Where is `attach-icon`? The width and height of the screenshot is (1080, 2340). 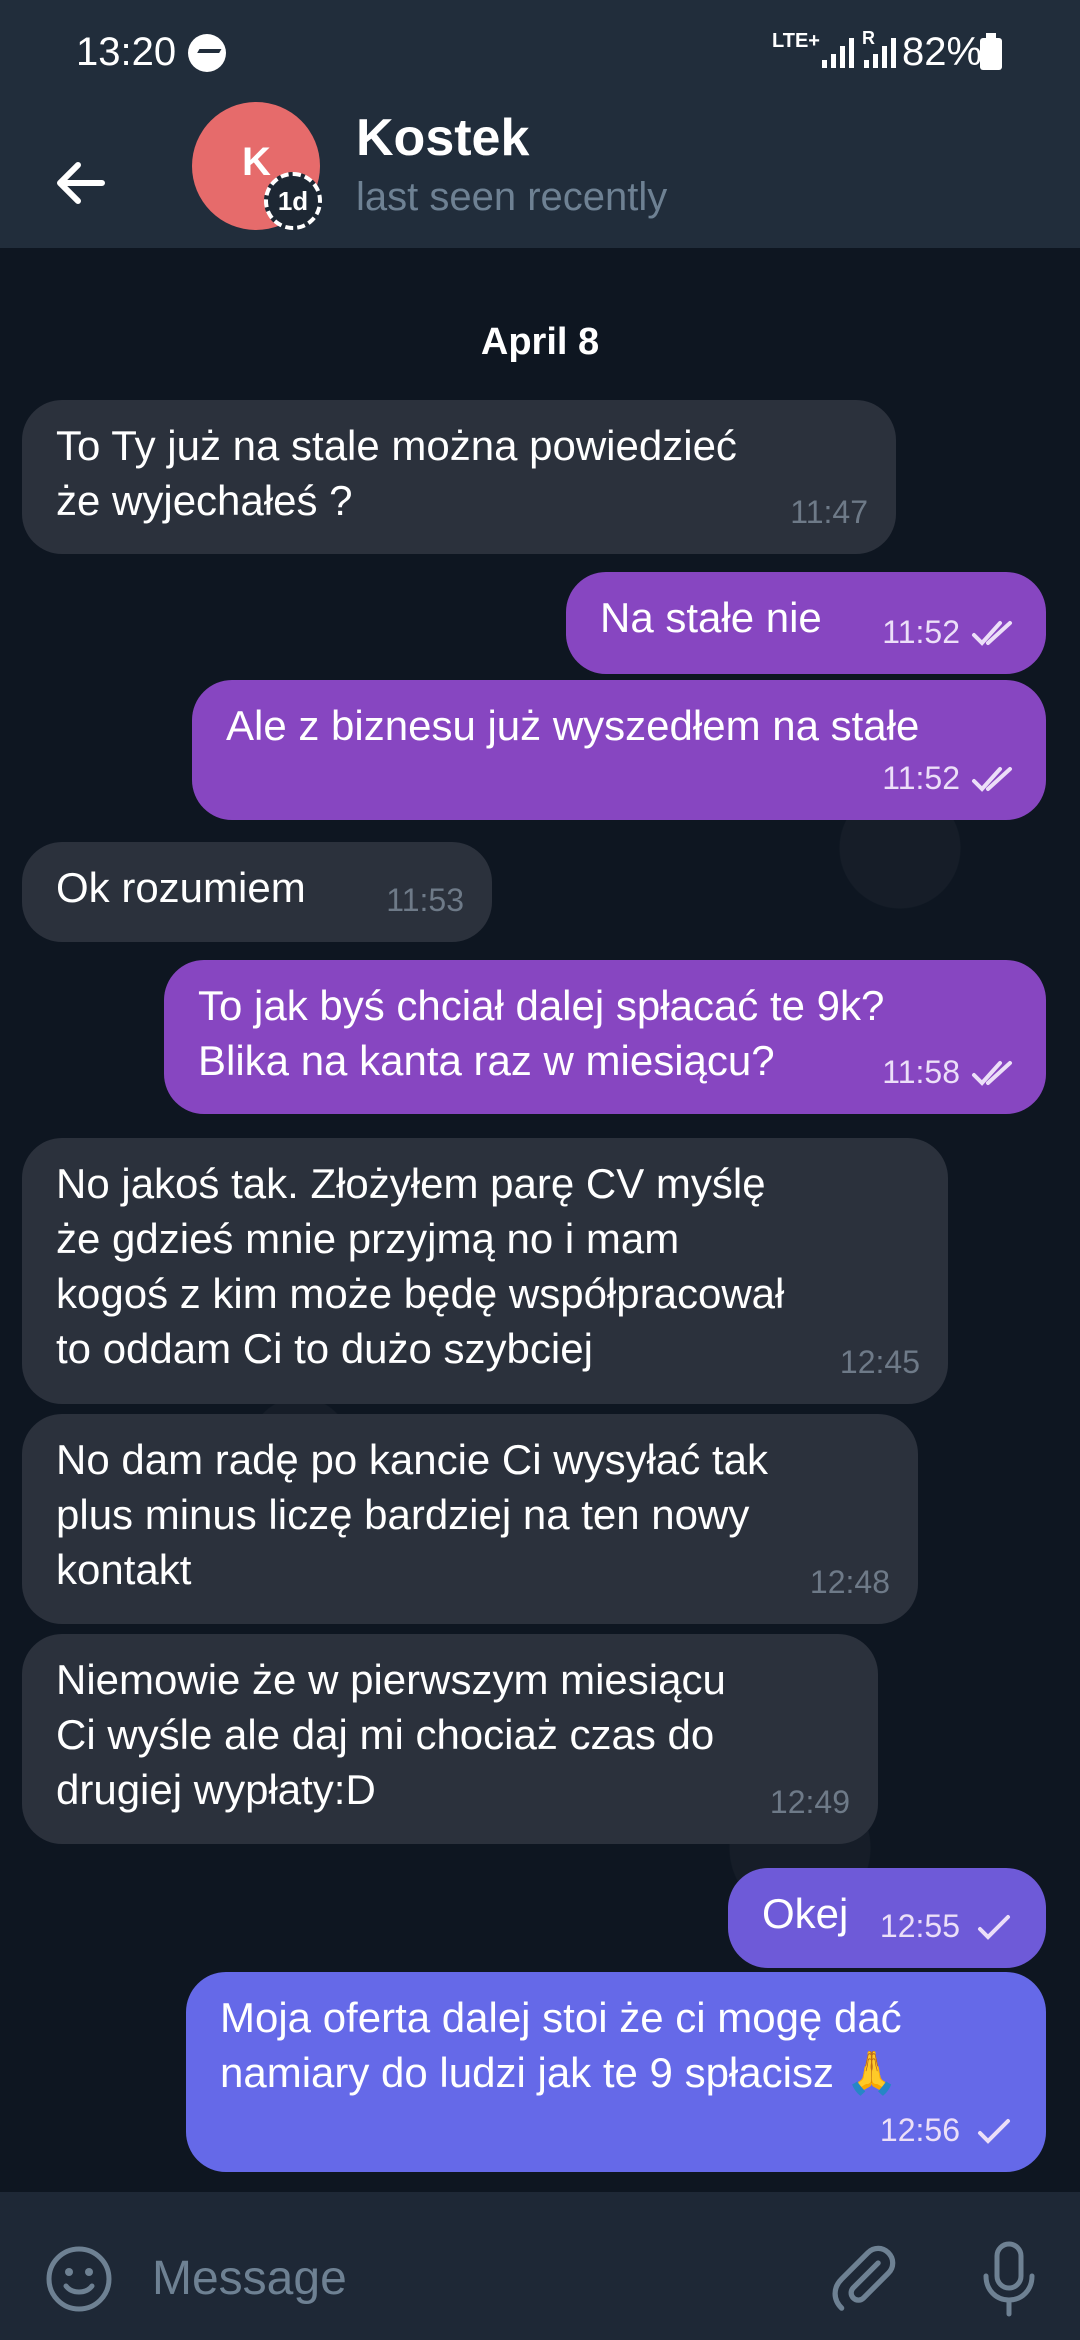
attach-icon is located at coordinates (864, 2278).